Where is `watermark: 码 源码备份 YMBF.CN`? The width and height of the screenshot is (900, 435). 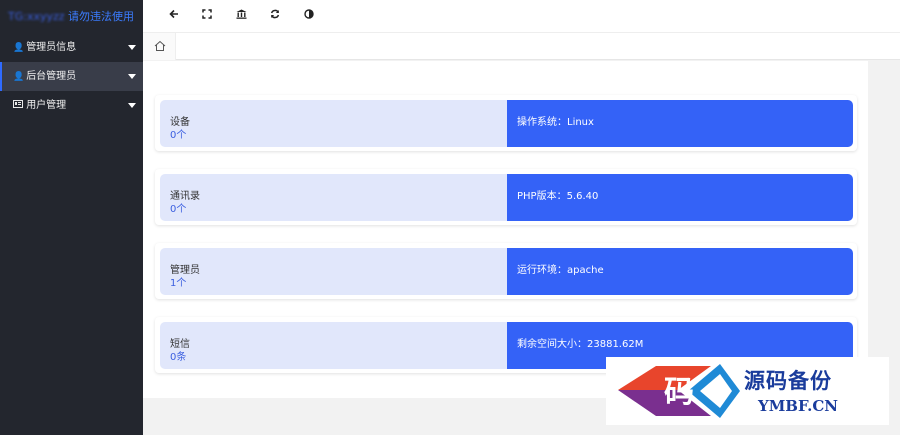 watermark: 码 源码备份 YMBF.CN is located at coordinates (747, 391).